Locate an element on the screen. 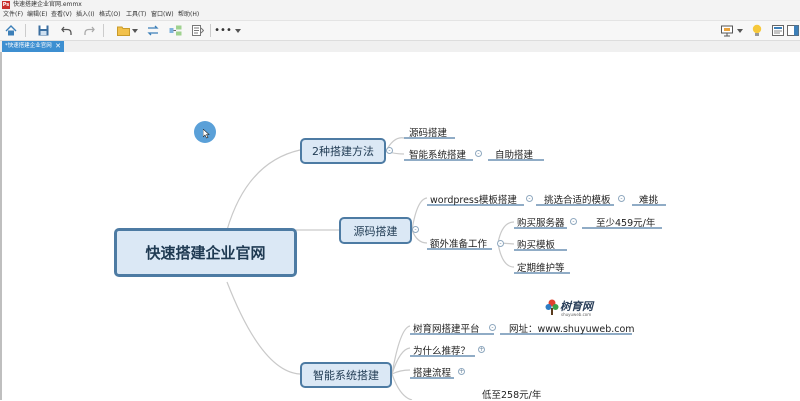  leaf-shuyu-platform: 树育网搭建平台 is located at coordinates (446, 328).